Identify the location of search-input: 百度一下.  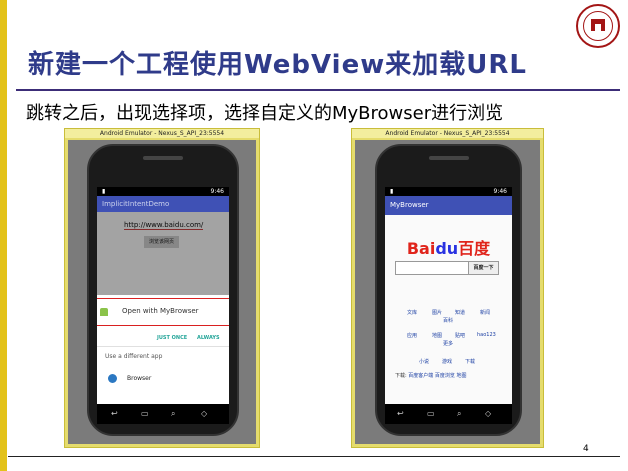
(447, 268).